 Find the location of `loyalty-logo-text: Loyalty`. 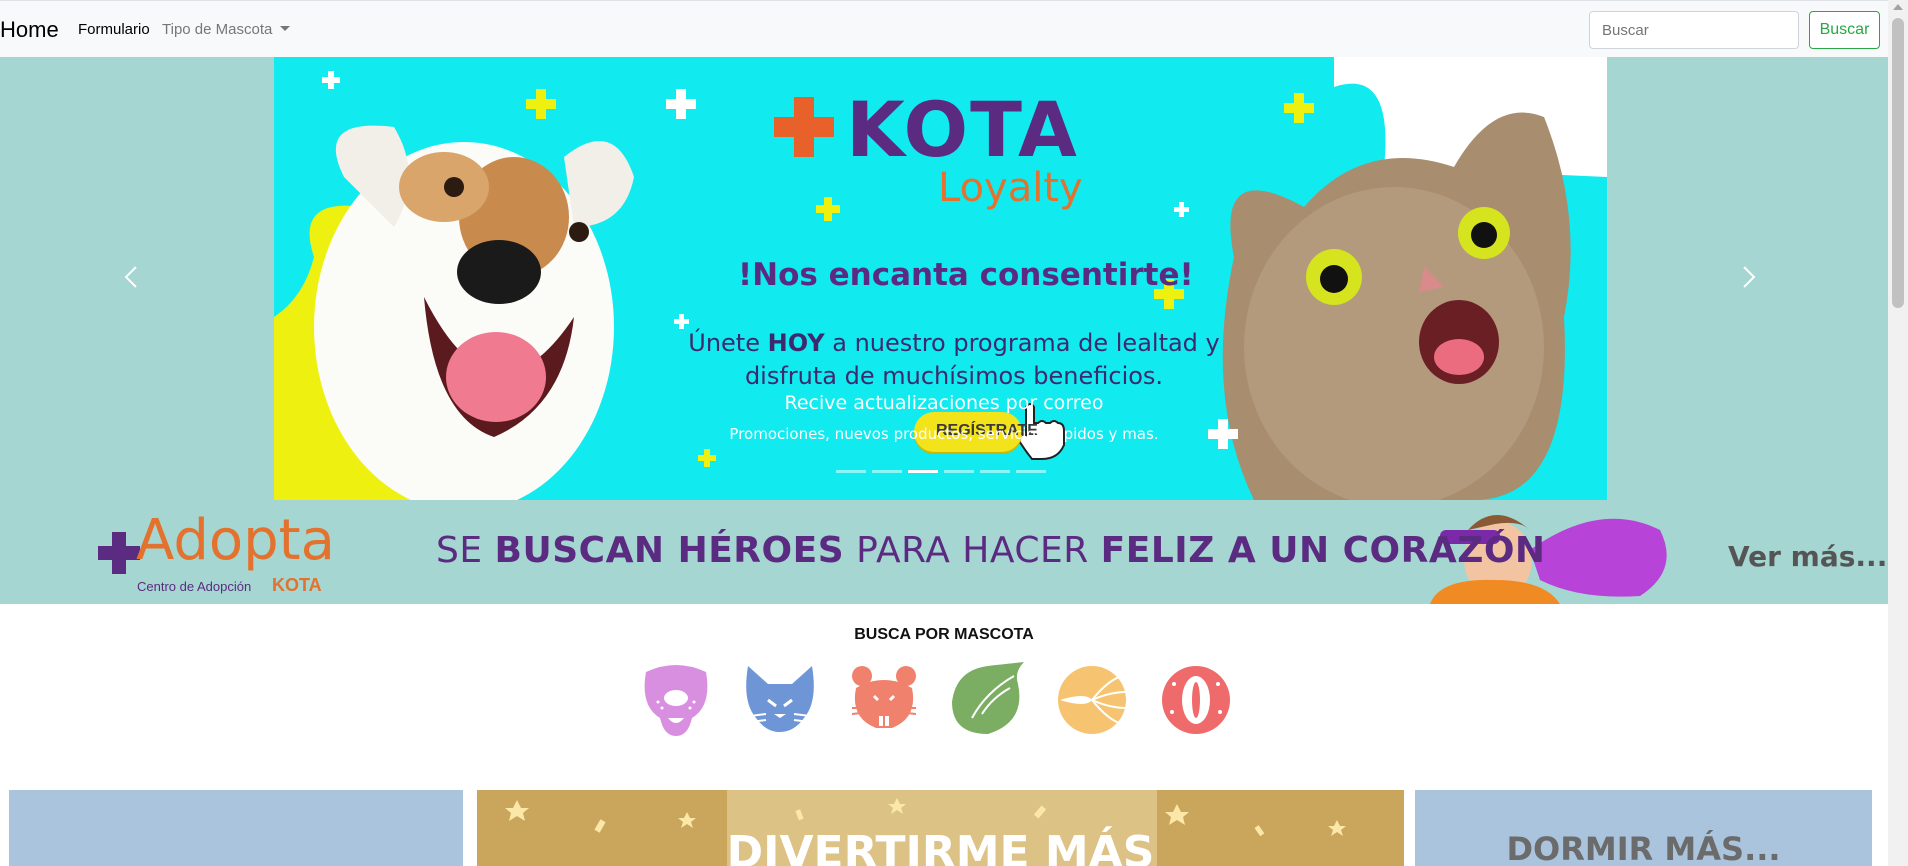

loyalty-logo-text: Loyalty is located at coordinates (1010, 188).